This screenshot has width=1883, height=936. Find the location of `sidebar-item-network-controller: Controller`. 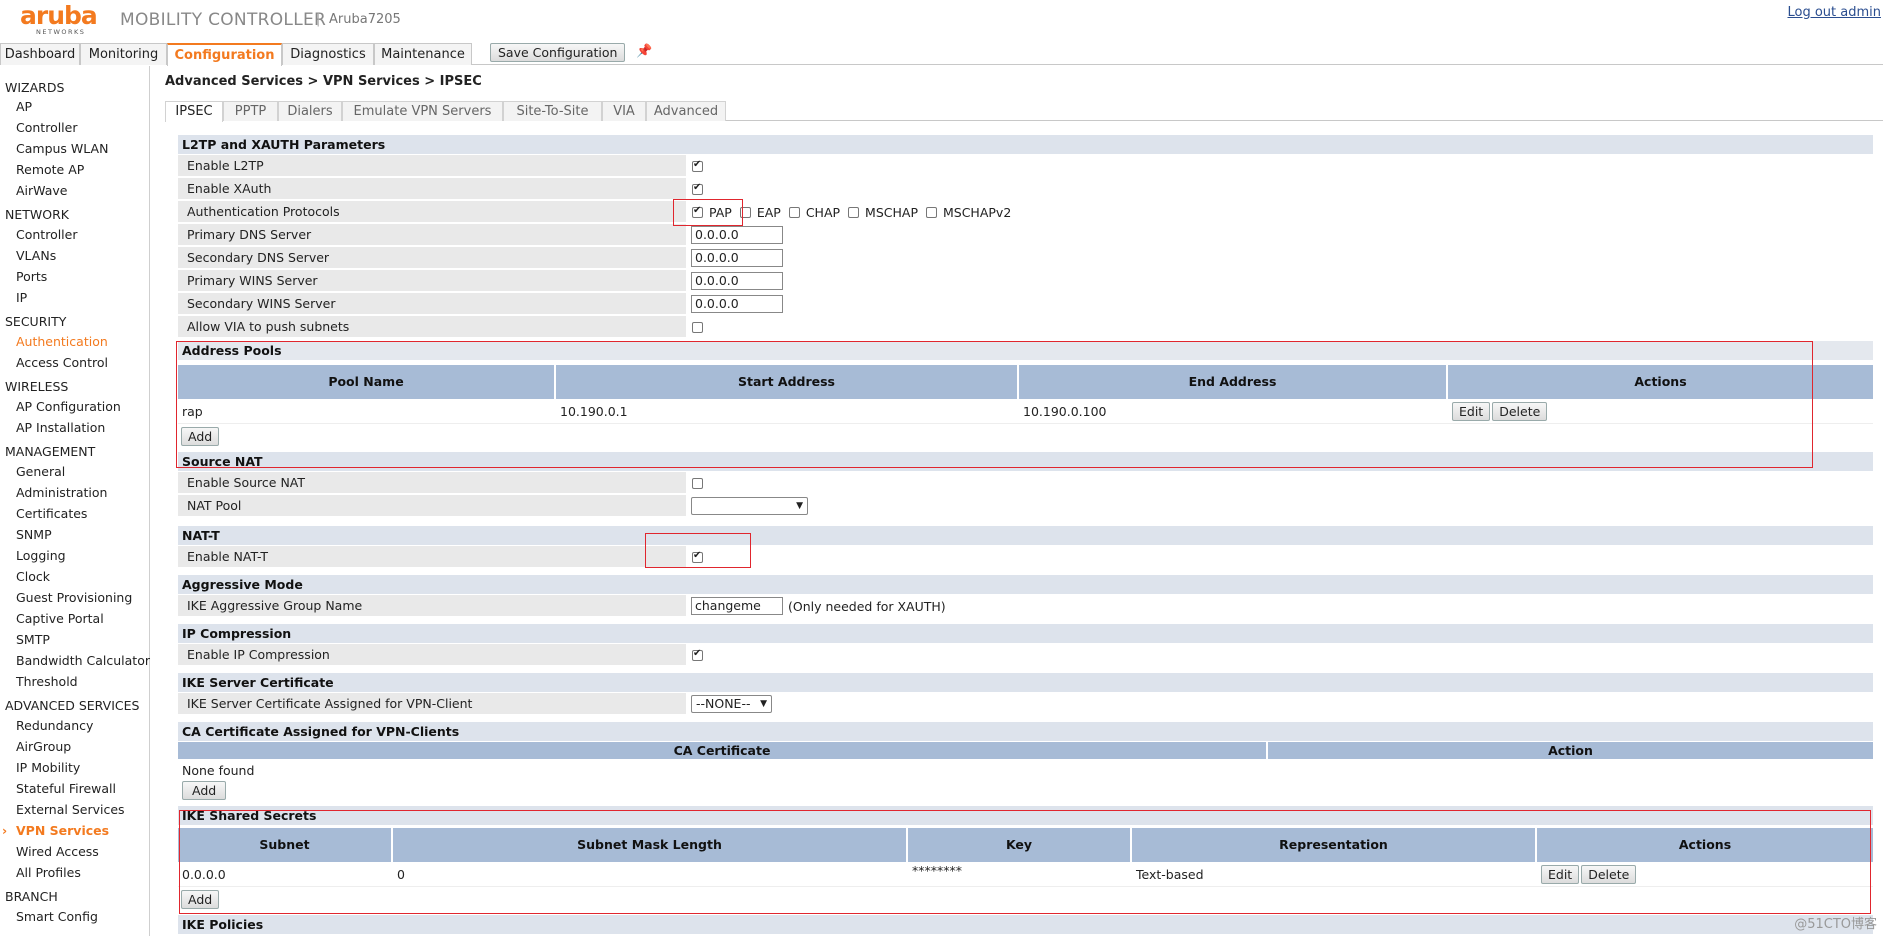

sidebar-item-network-controller: Controller is located at coordinates (47, 234).